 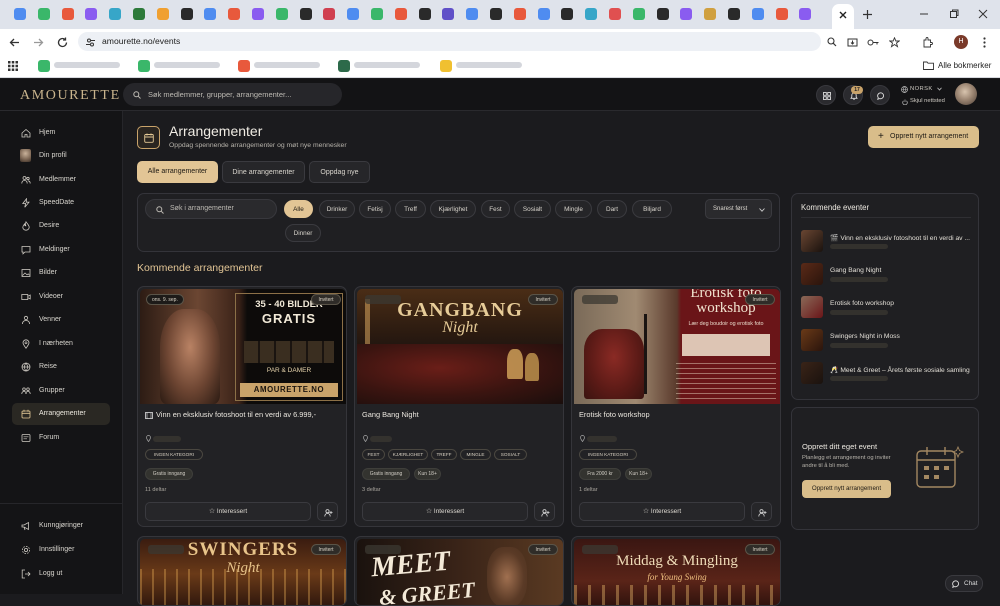 What do you see at coordinates (939, 89) in the screenshot?
I see `chevron-down-icon` at bounding box center [939, 89].